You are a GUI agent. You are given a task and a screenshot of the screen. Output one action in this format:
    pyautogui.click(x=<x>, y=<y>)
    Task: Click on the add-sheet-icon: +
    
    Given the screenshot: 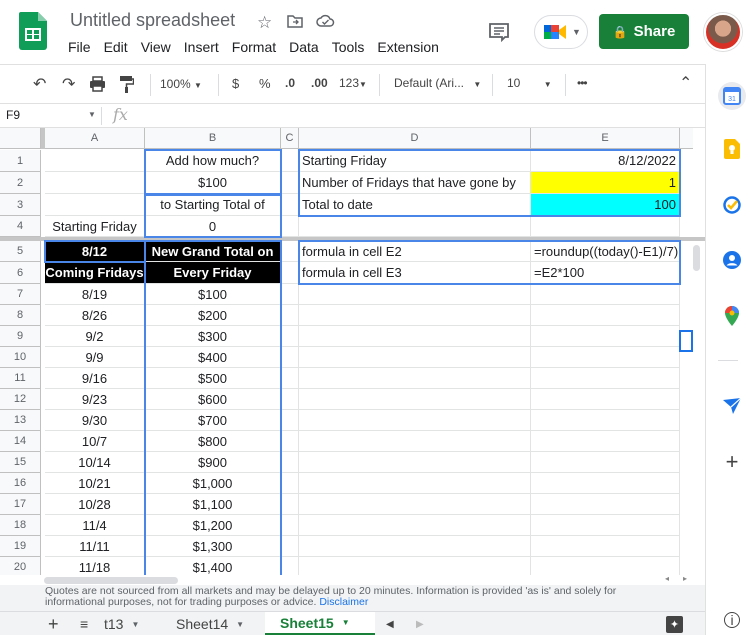 What is the action you would take?
    pyautogui.click(x=53, y=623)
    